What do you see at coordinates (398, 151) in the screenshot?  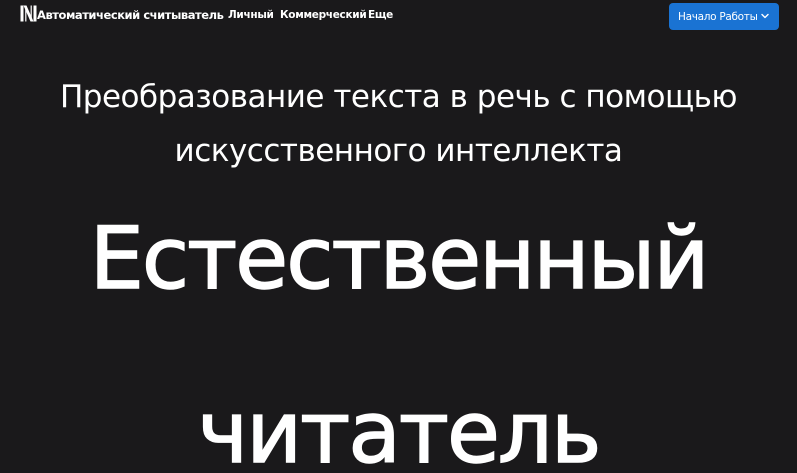 I see `hero-subtitle-line-2: искусственного интеллекта` at bounding box center [398, 151].